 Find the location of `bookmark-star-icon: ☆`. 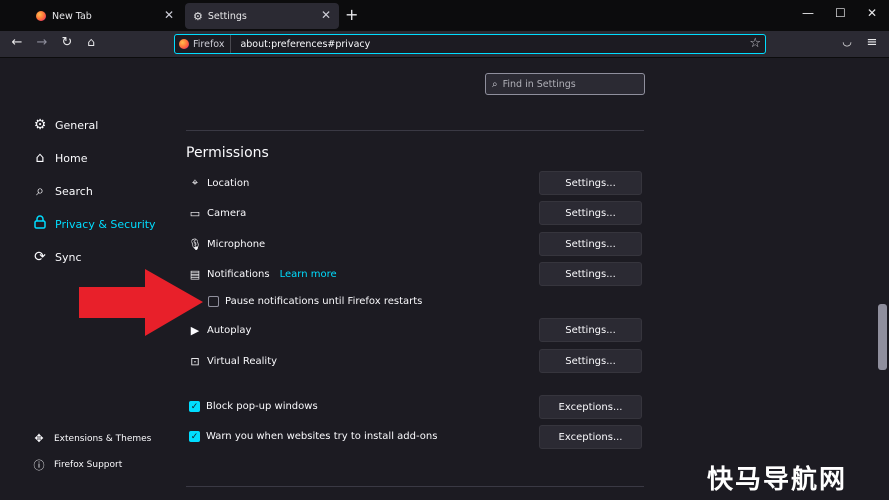

bookmark-star-icon: ☆ is located at coordinates (755, 43).